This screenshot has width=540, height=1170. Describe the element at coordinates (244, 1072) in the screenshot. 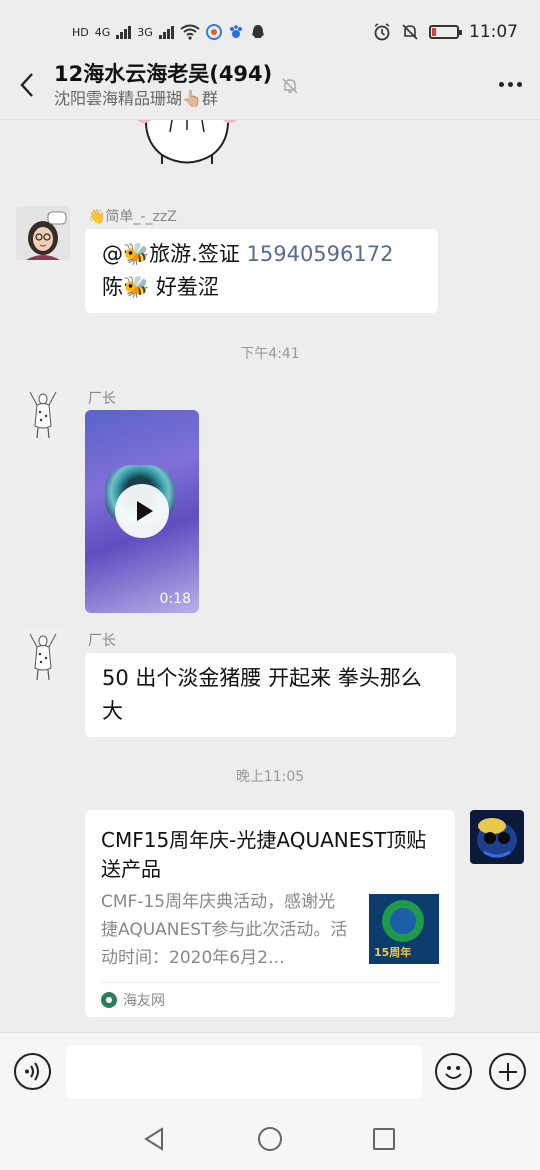

I see `message-input` at that location.